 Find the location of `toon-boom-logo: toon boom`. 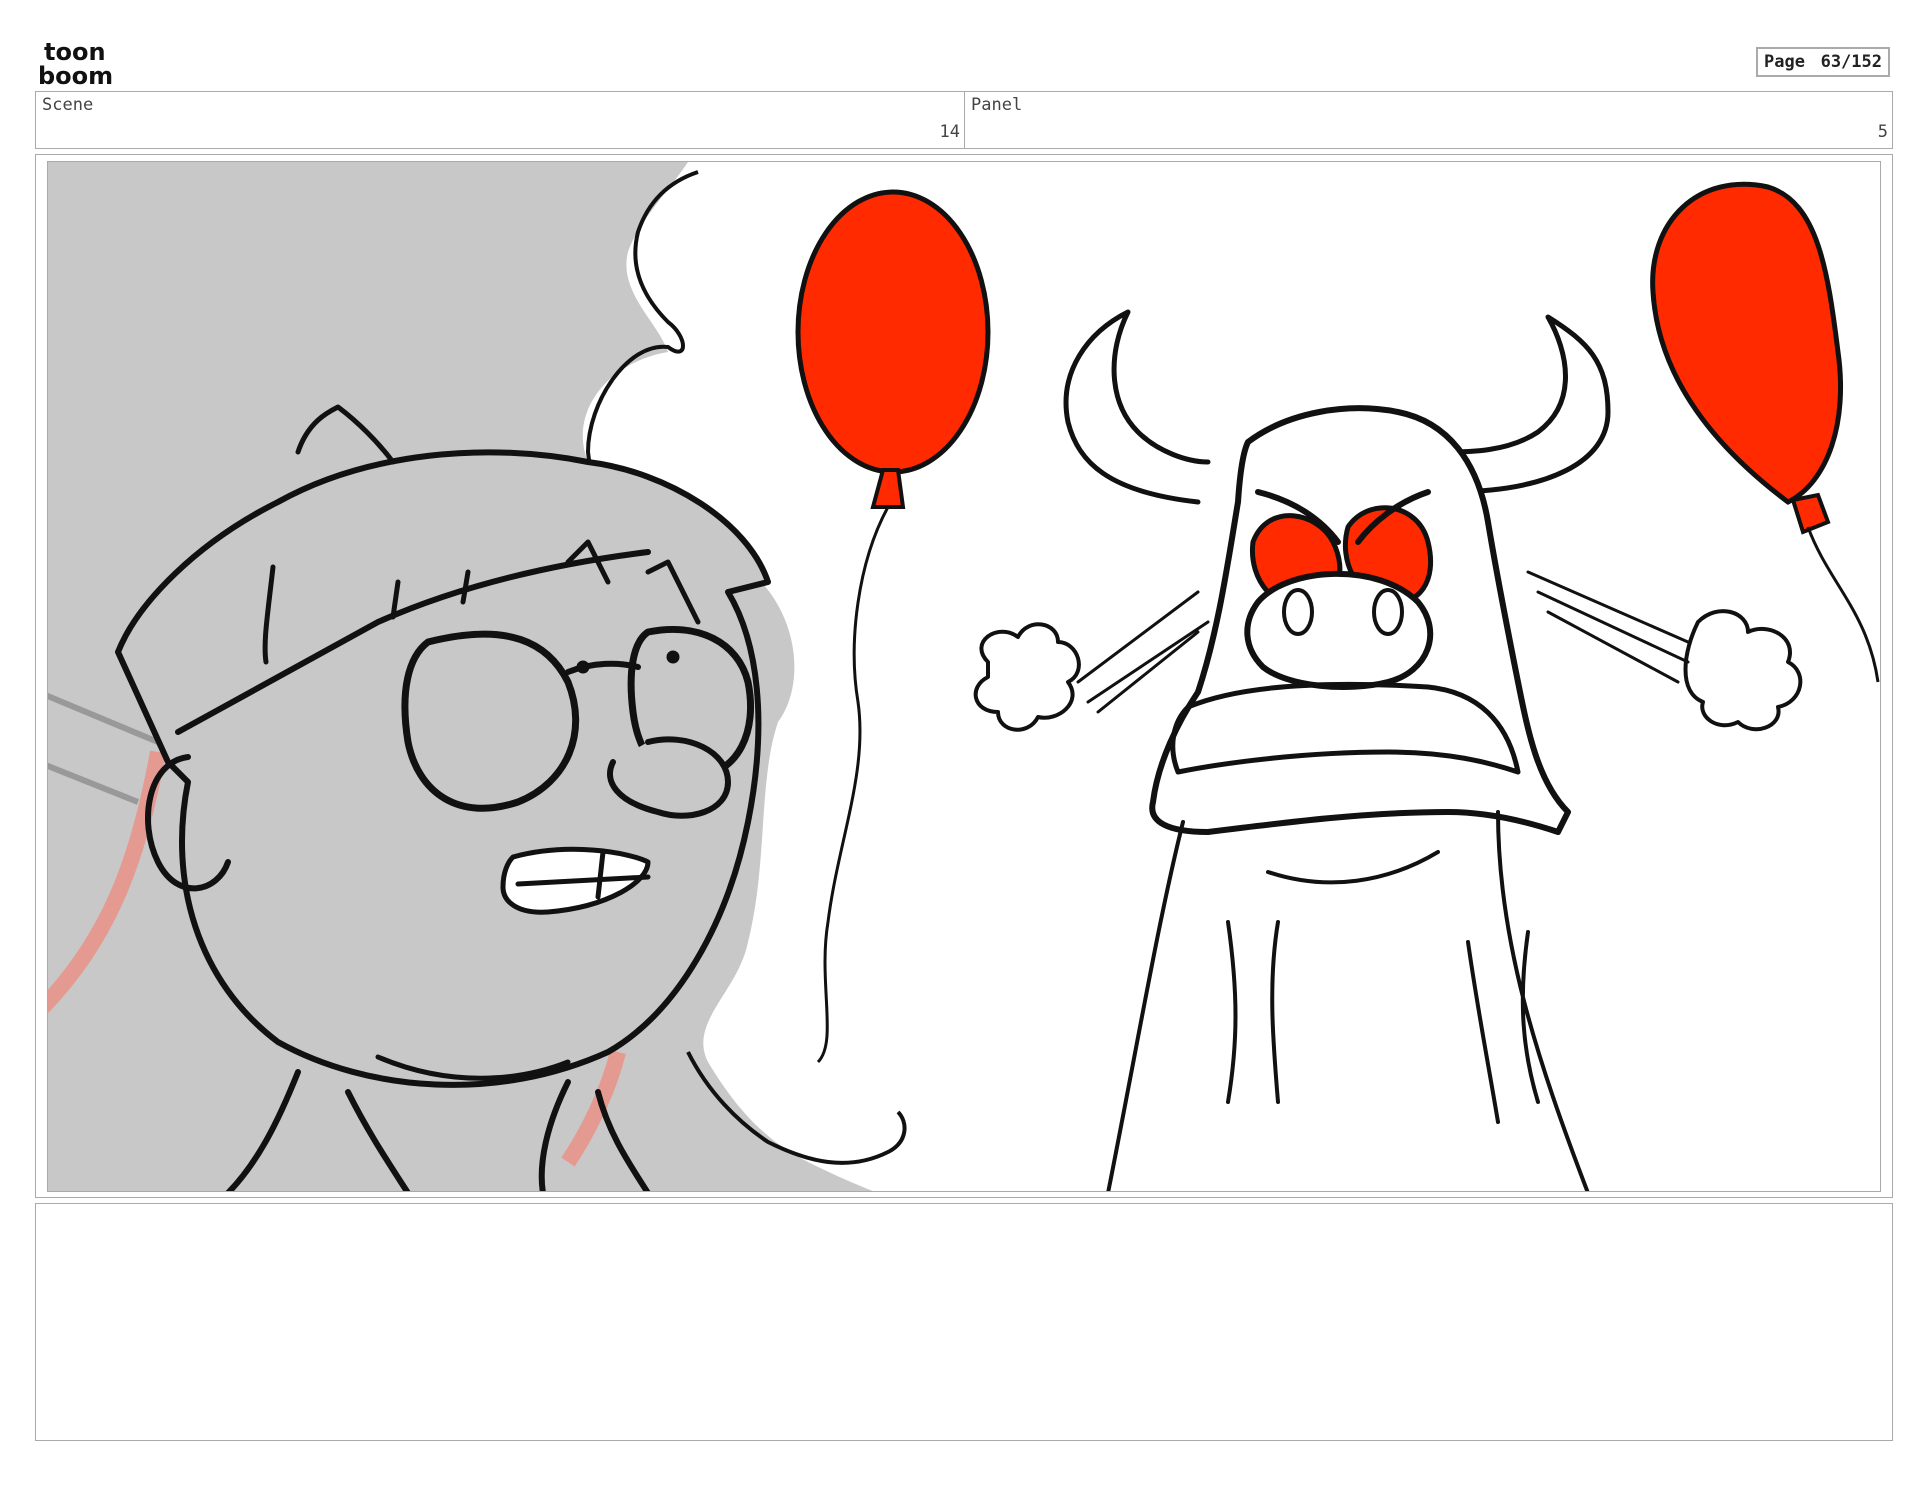

toon-boom-logo: toon boom is located at coordinates (75, 63).